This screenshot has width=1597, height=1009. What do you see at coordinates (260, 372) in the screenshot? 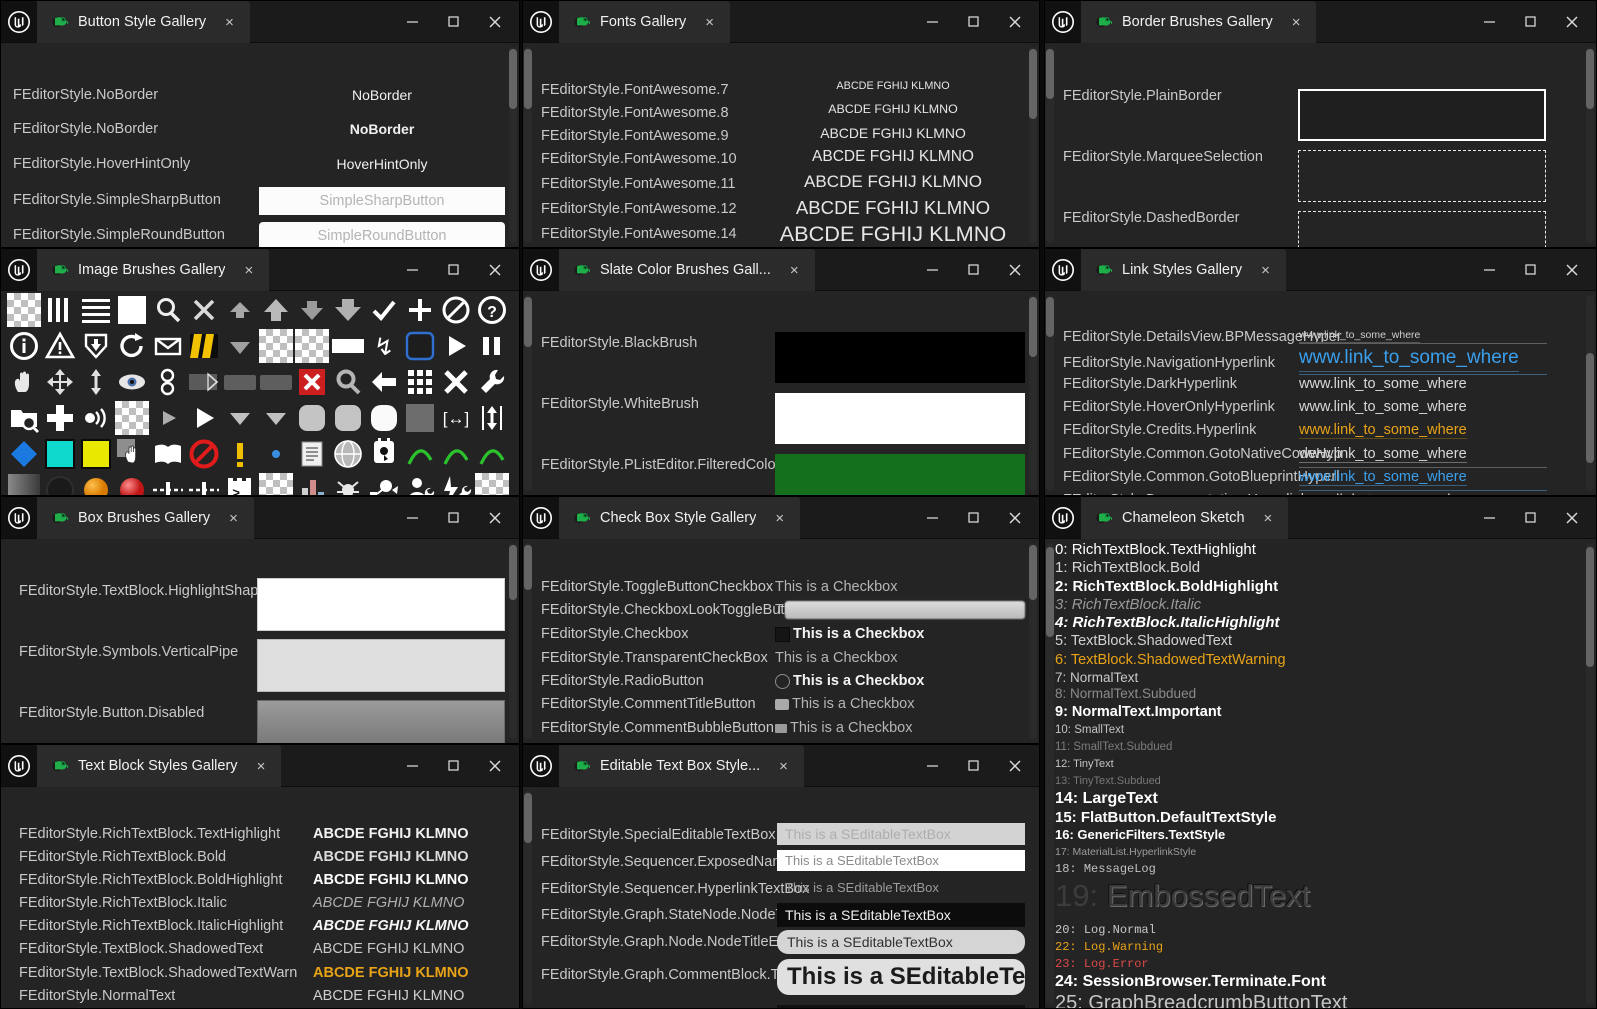
I see `window-image-brushes: Image Brushes Gallery ×? ↯ [↔] >_` at bounding box center [260, 372].